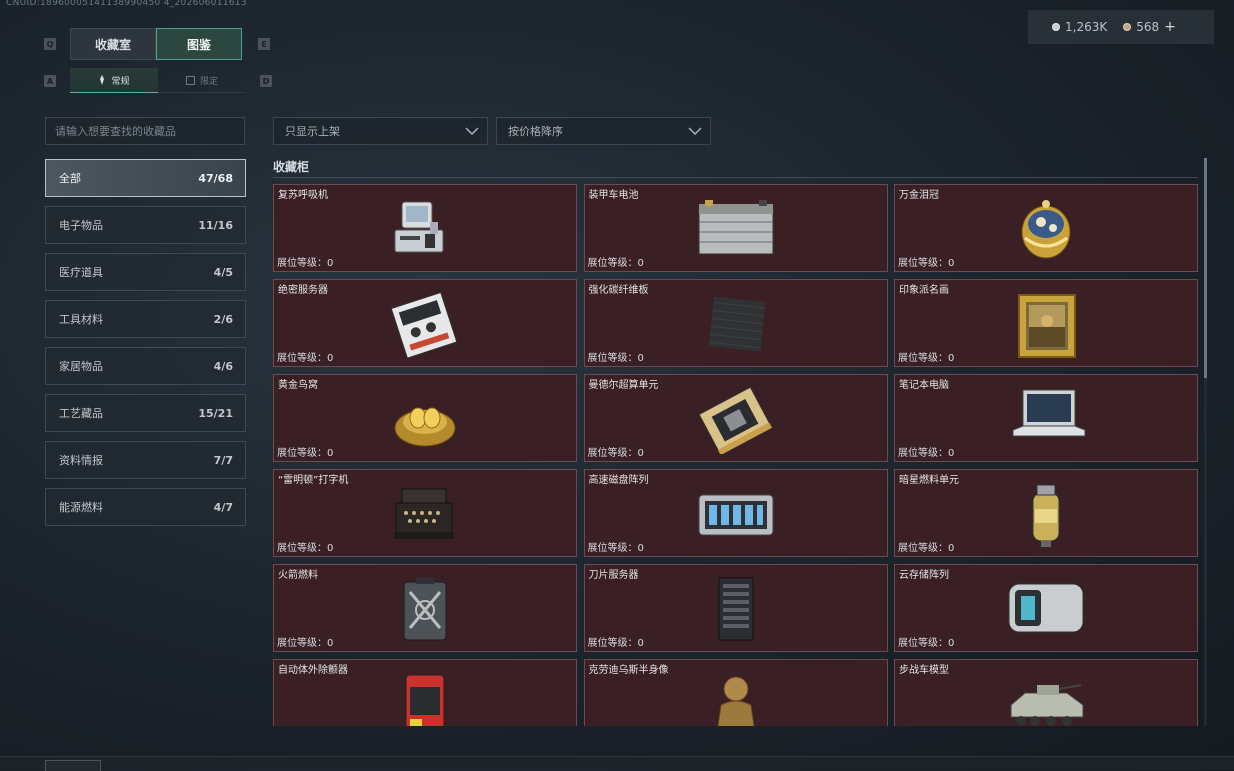 This screenshot has width=1234, height=771. I want to click on battery-icon, so click(736, 230).